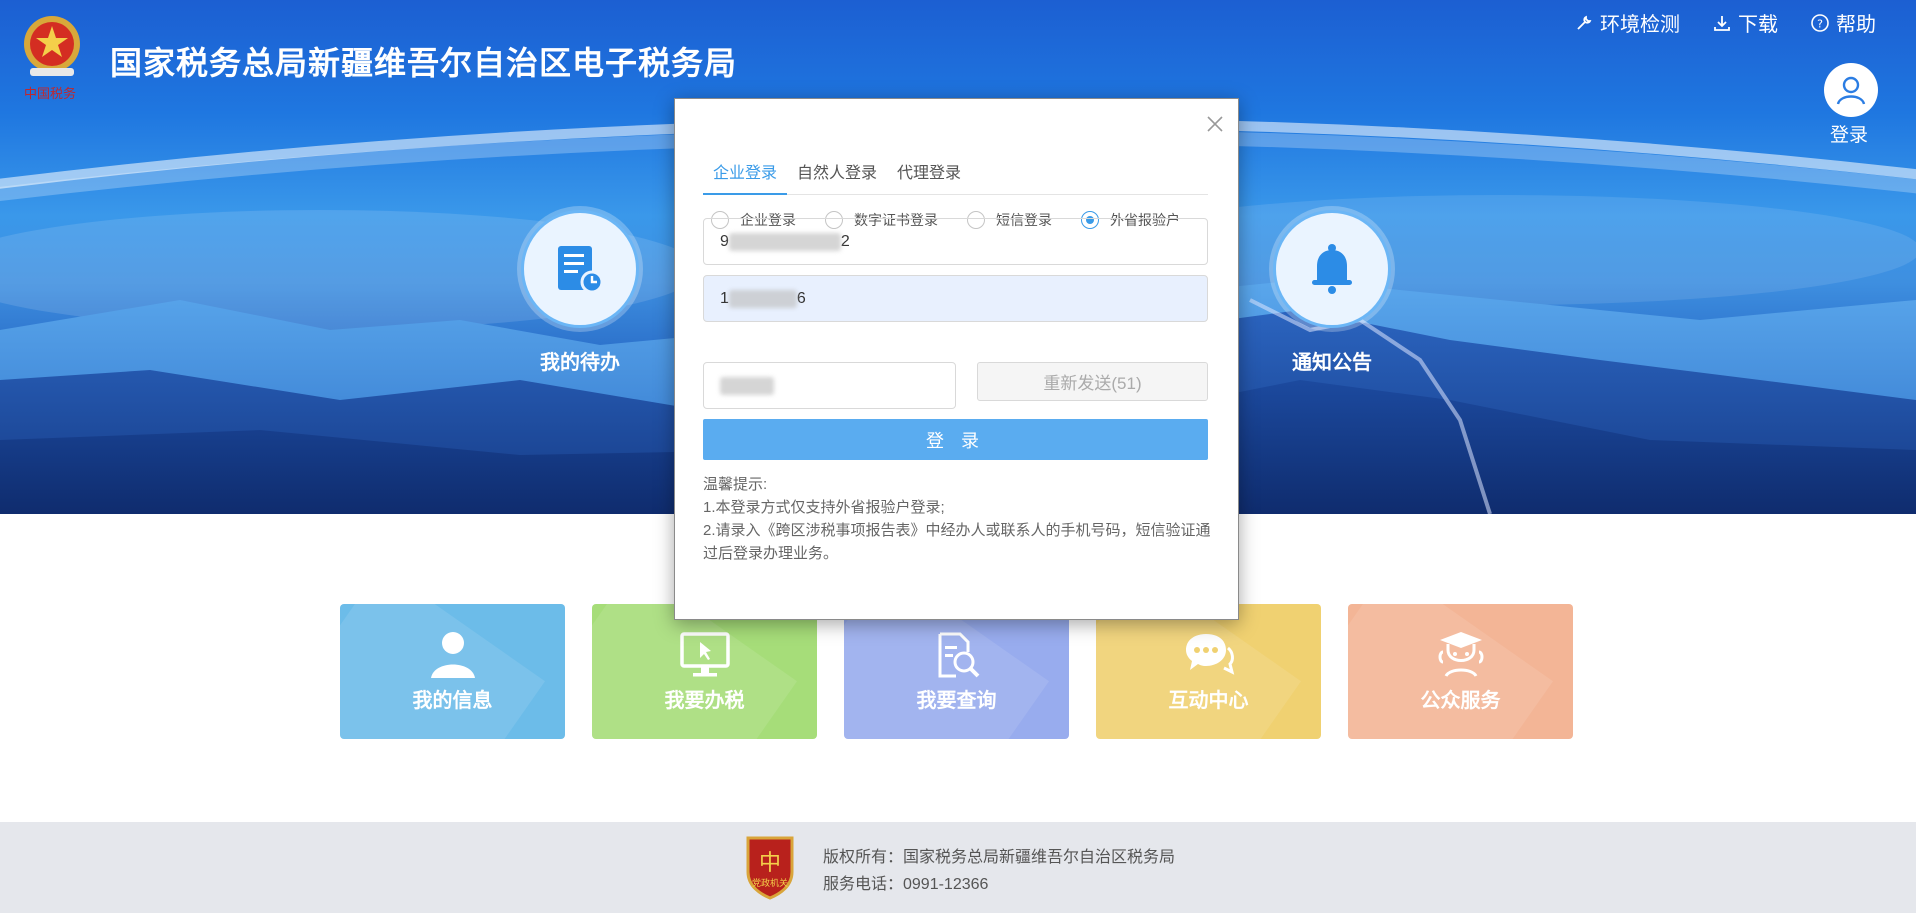 The width and height of the screenshot is (1916, 913). What do you see at coordinates (704, 654) in the screenshot?
I see `monitor-icon` at bounding box center [704, 654].